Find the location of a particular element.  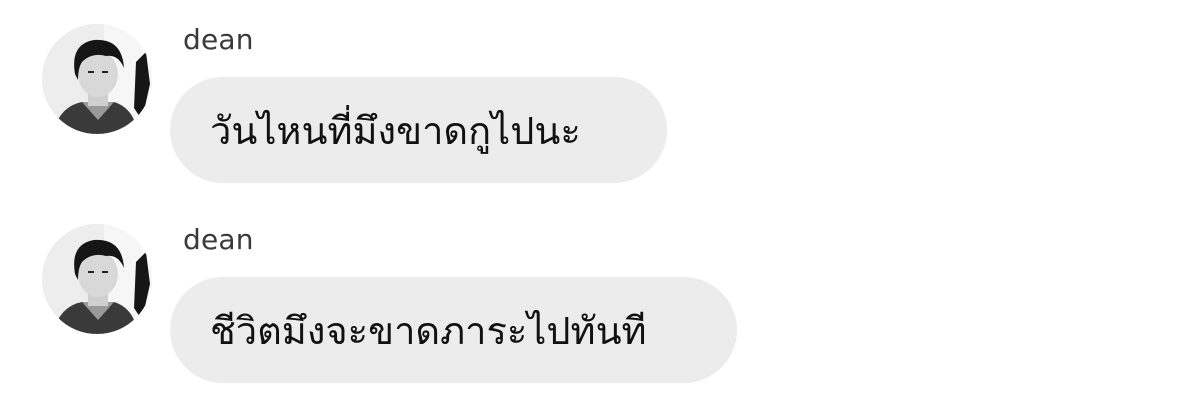

message-text: ชีวิตมึงจะขาดภาระไปทันที is located at coordinates (428, 330).